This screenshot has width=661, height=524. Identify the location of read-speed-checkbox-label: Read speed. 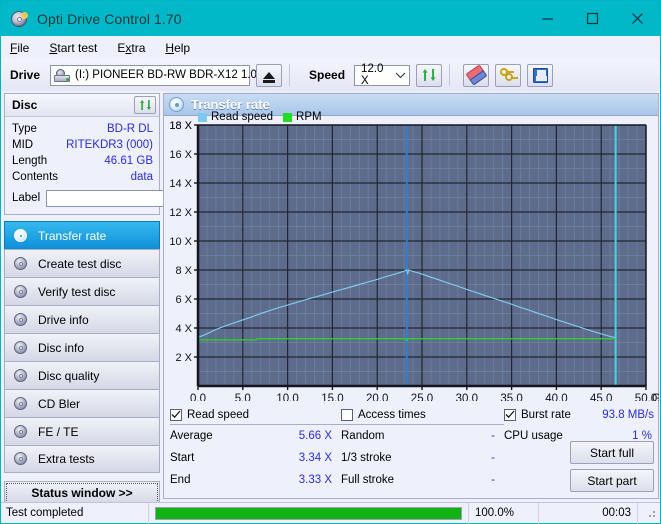
(218, 414).